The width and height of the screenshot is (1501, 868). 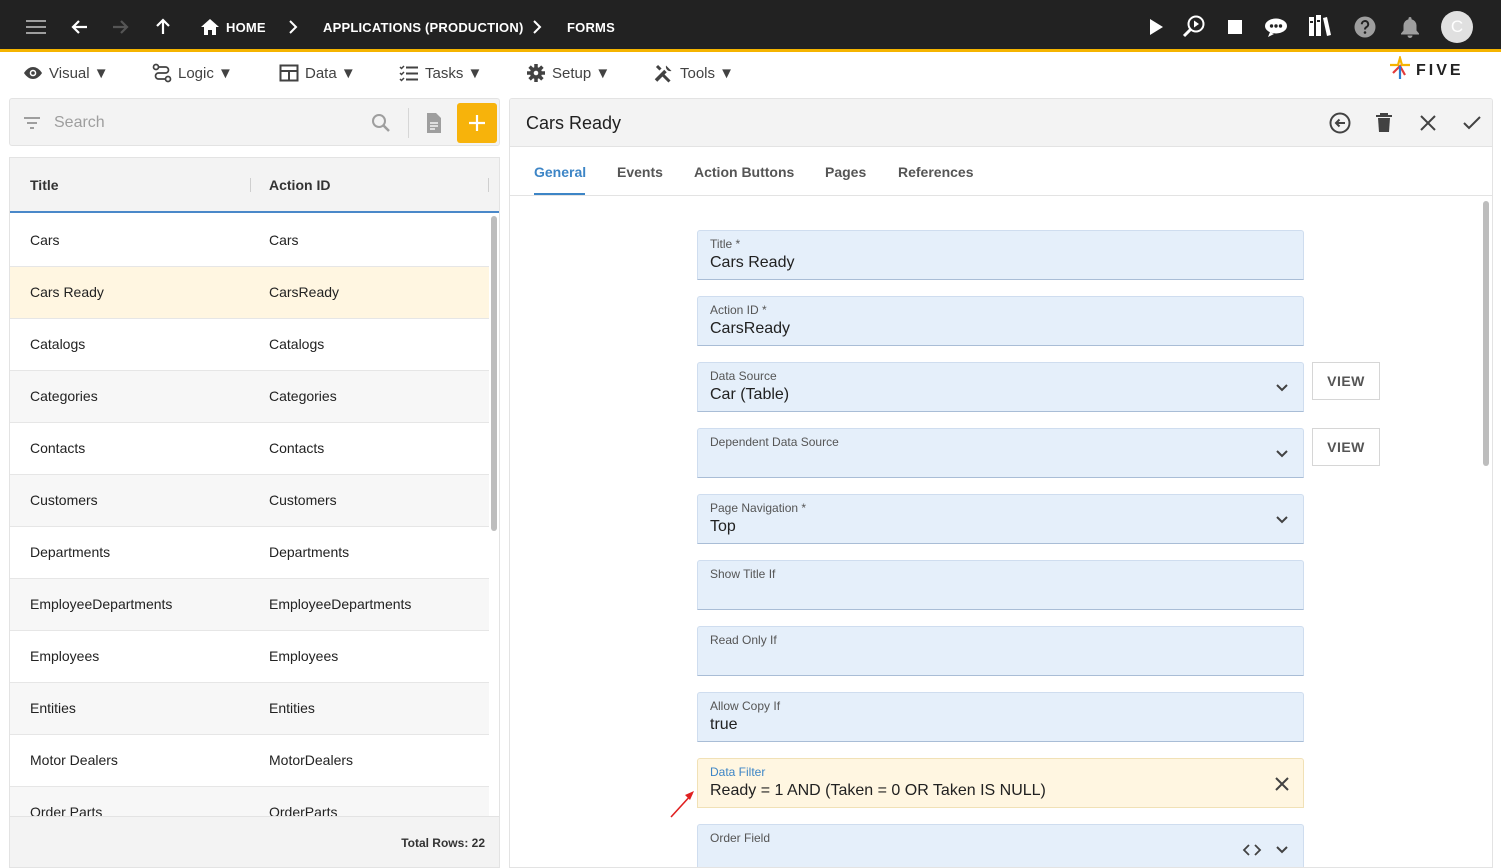 I want to click on debug-search-icon, so click(x=1194, y=26).